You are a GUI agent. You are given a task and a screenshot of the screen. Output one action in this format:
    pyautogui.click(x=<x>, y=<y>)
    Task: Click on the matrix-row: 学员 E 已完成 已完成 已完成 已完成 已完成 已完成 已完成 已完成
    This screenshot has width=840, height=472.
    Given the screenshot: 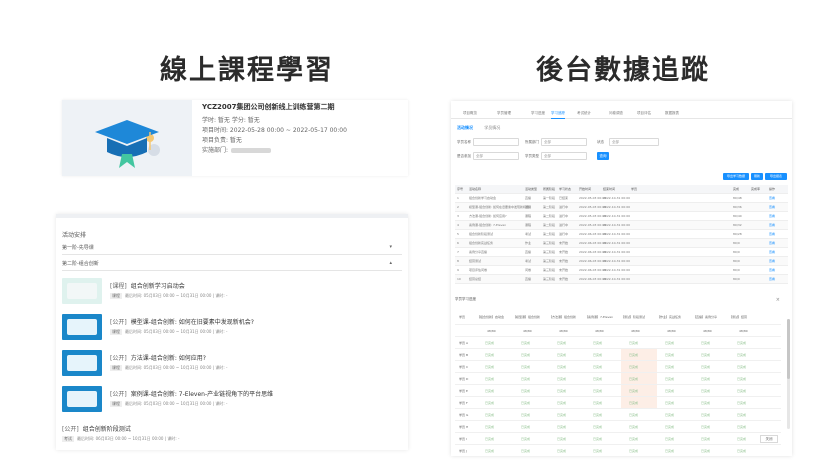 What is the action you would take?
    pyautogui.click(x=618, y=391)
    